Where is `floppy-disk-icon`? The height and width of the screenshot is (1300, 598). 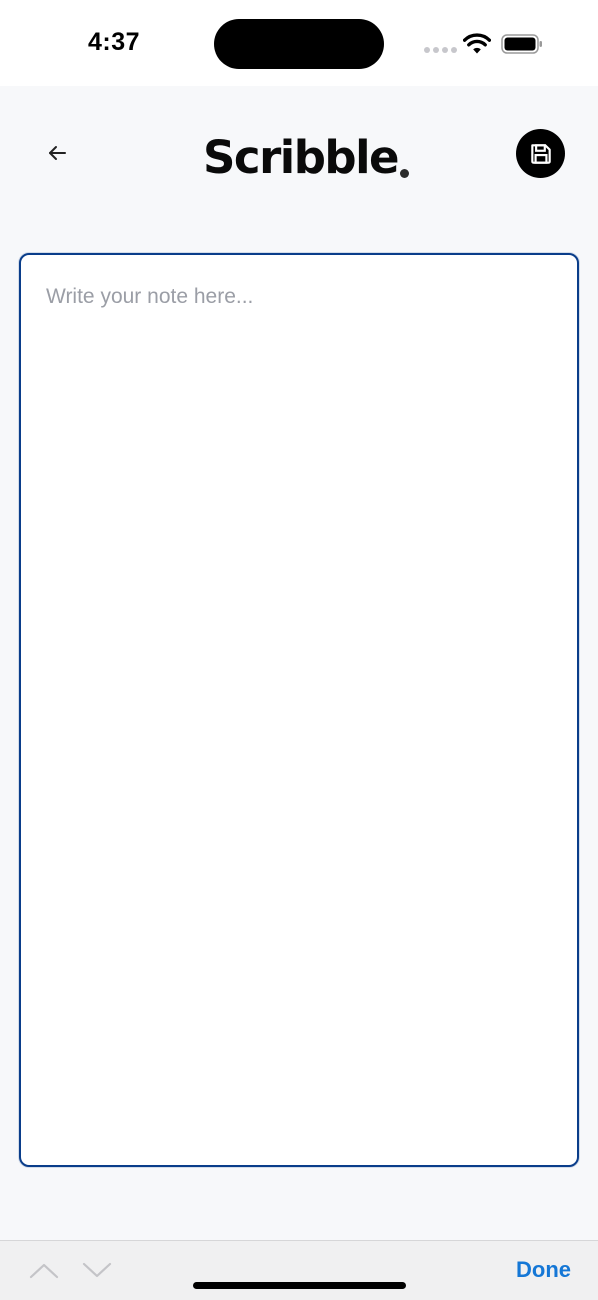
floppy-disk-icon is located at coordinates (540, 153).